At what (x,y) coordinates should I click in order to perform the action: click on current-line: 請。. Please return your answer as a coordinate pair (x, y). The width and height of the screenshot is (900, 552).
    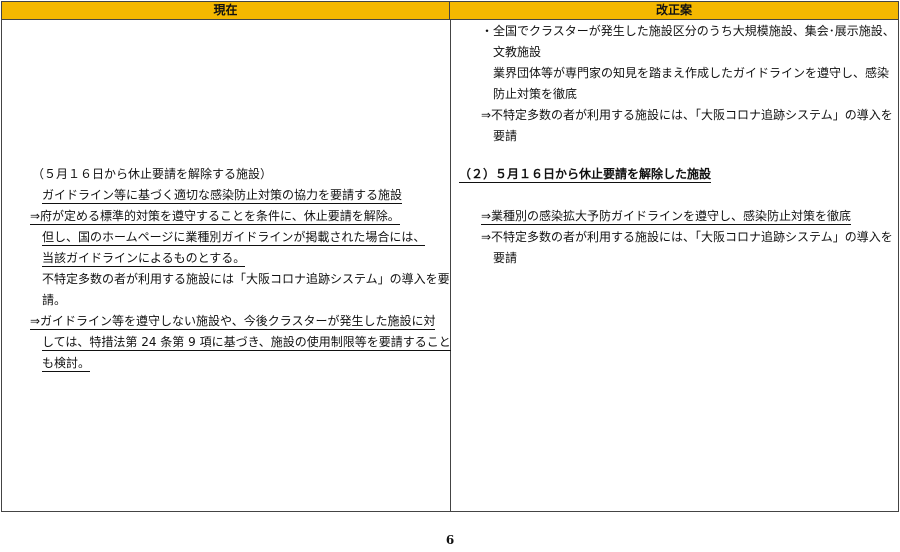
    Looking at the image, I should click on (54, 300).